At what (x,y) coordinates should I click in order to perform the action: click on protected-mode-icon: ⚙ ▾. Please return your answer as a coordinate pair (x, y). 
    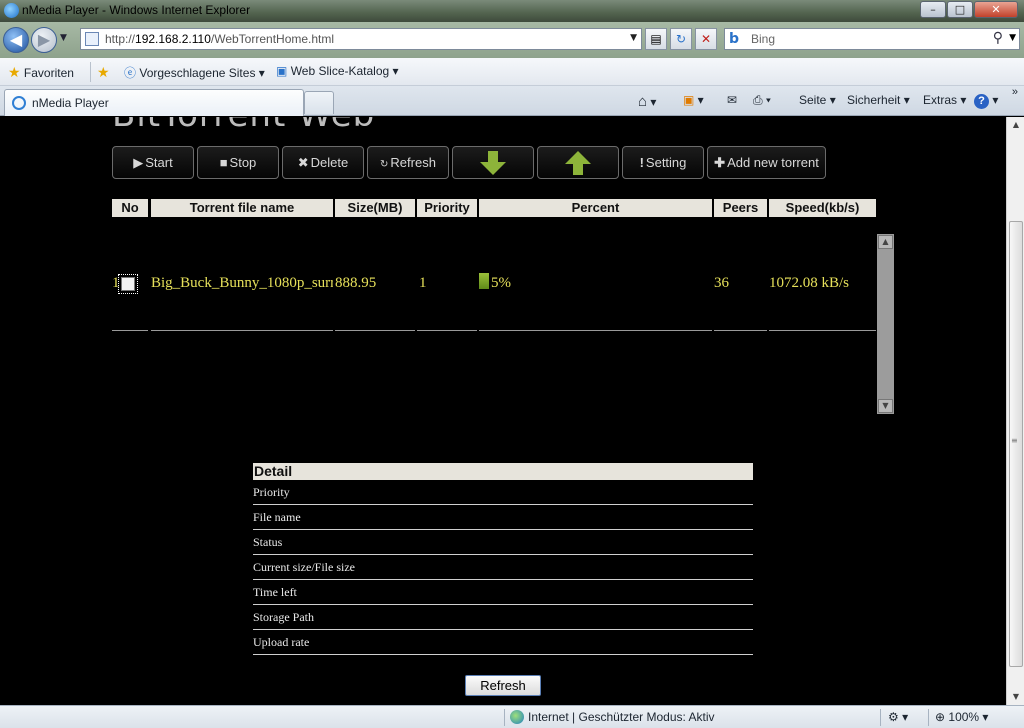
    Looking at the image, I should click on (898, 717).